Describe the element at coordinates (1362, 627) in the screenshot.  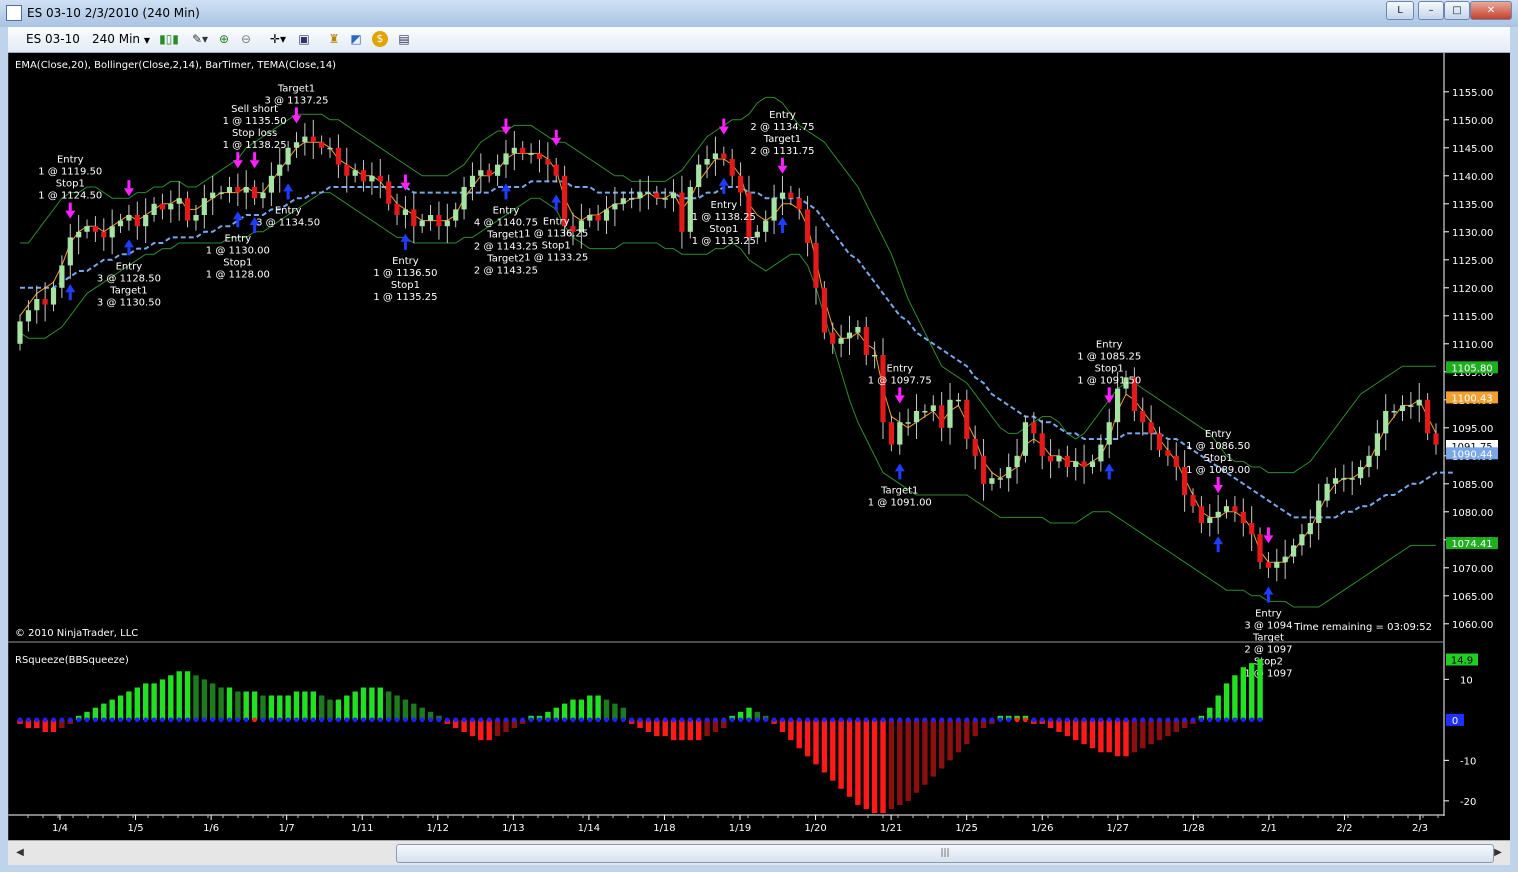
I see `bar-timer-label: Time remaining = 03:09:52` at that location.